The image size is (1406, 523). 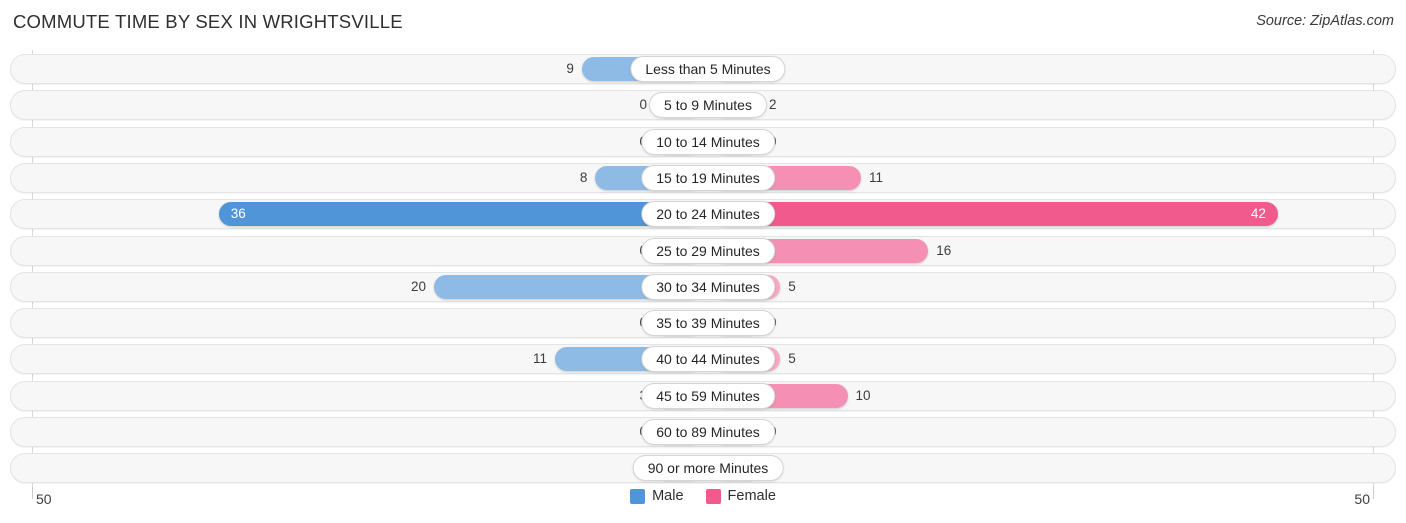 What do you see at coordinates (708, 432) in the screenshot?
I see `row-category-label: 60 to 89 Minutes` at bounding box center [708, 432].